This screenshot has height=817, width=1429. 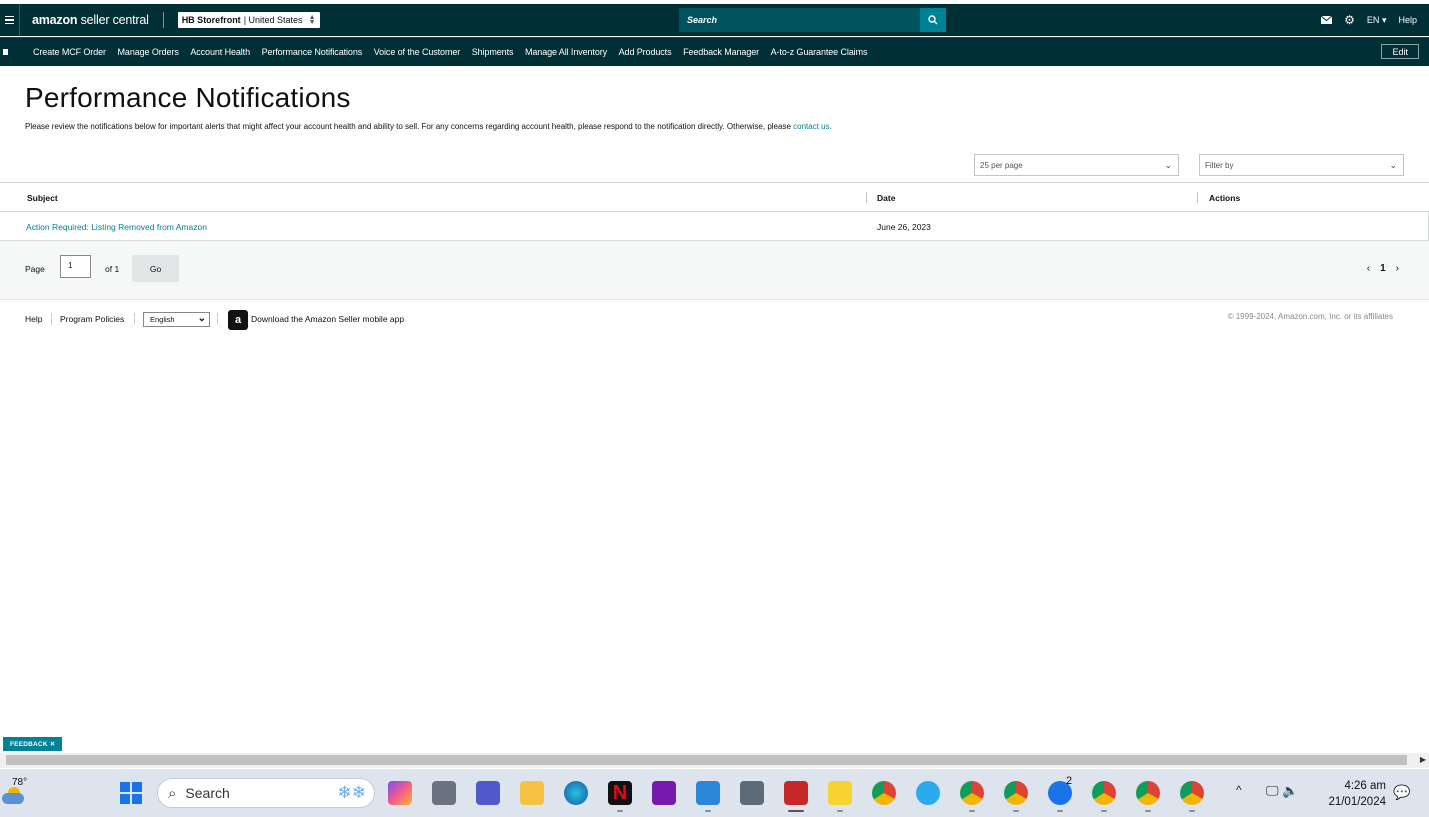 What do you see at coordinates (400, 793) in the screenshot?
I see `copilot-icon` at bounding box center [400, 793].